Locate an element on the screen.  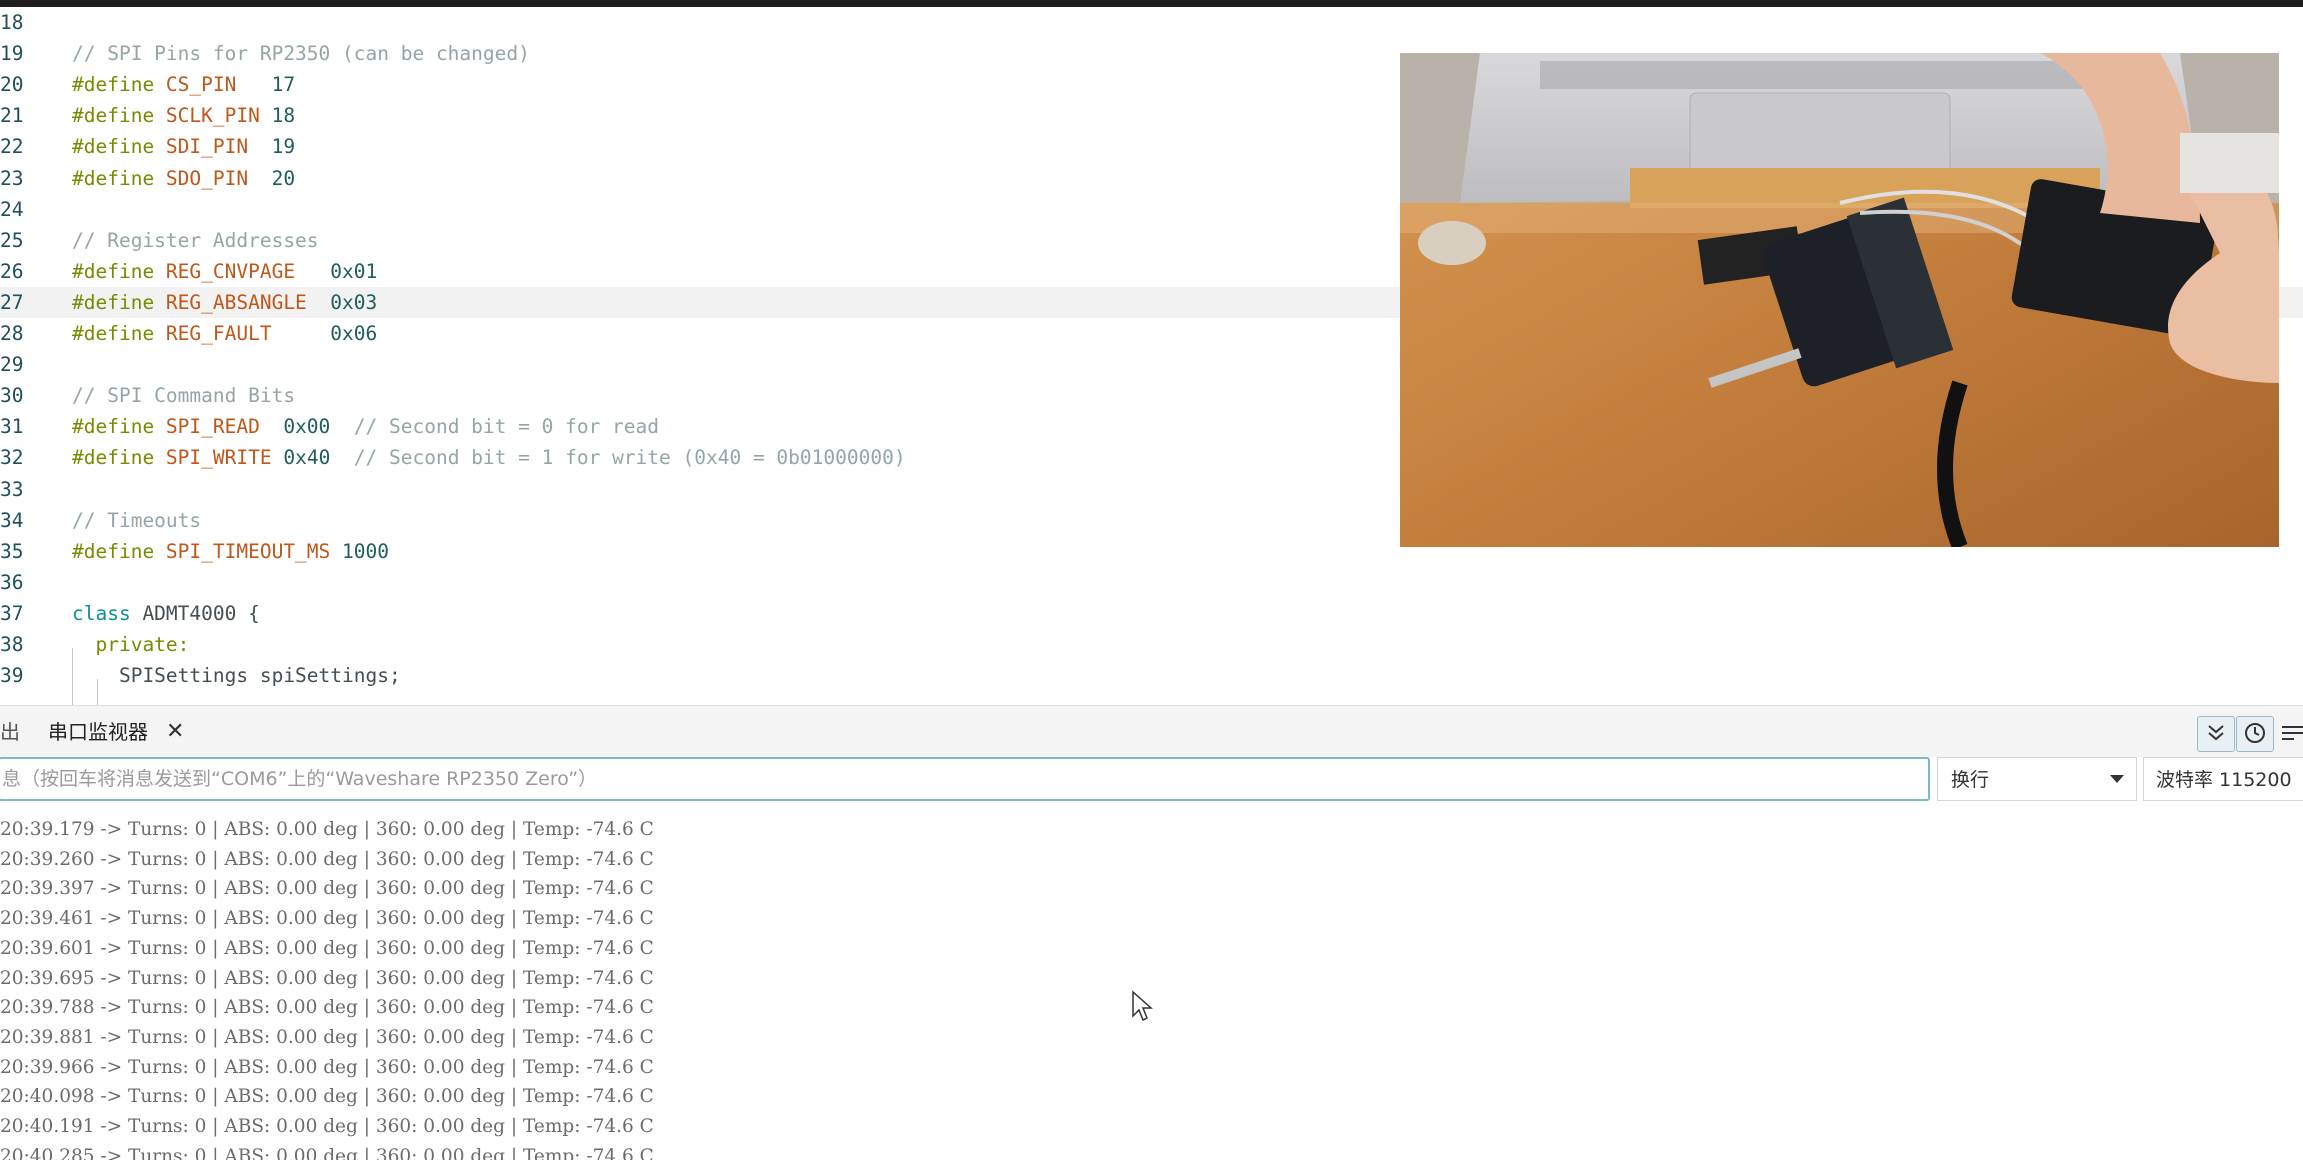
line-number: 36 is located at coordinates (12, 582).